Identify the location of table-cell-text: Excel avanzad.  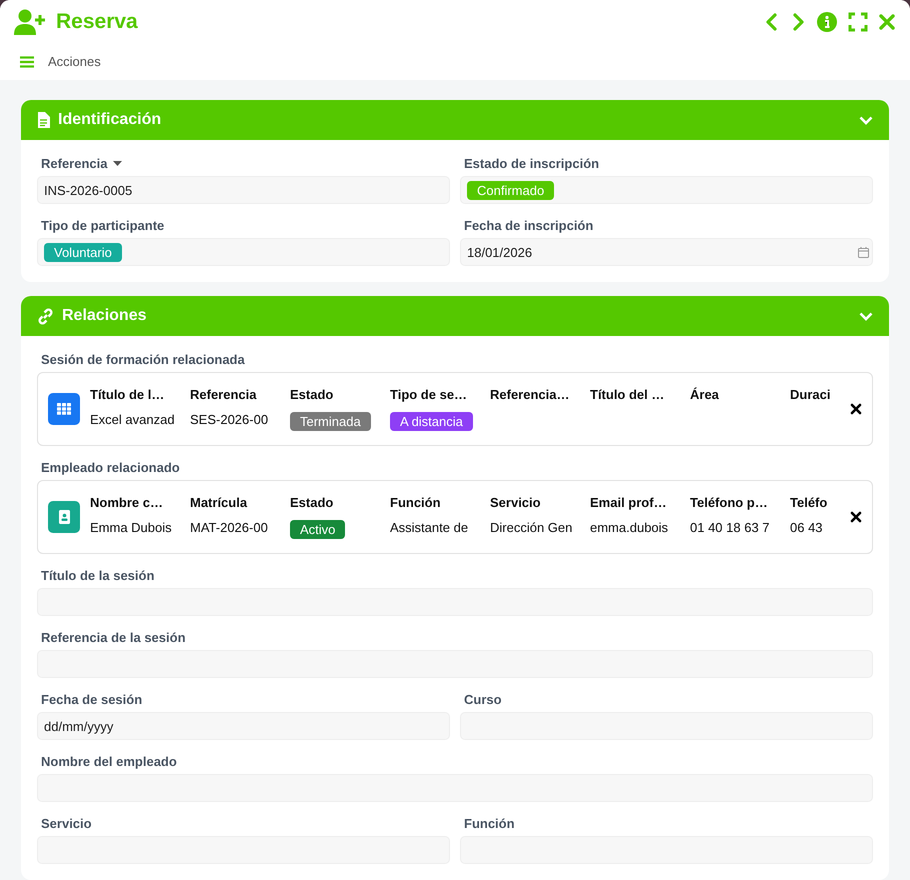
(132, 420).